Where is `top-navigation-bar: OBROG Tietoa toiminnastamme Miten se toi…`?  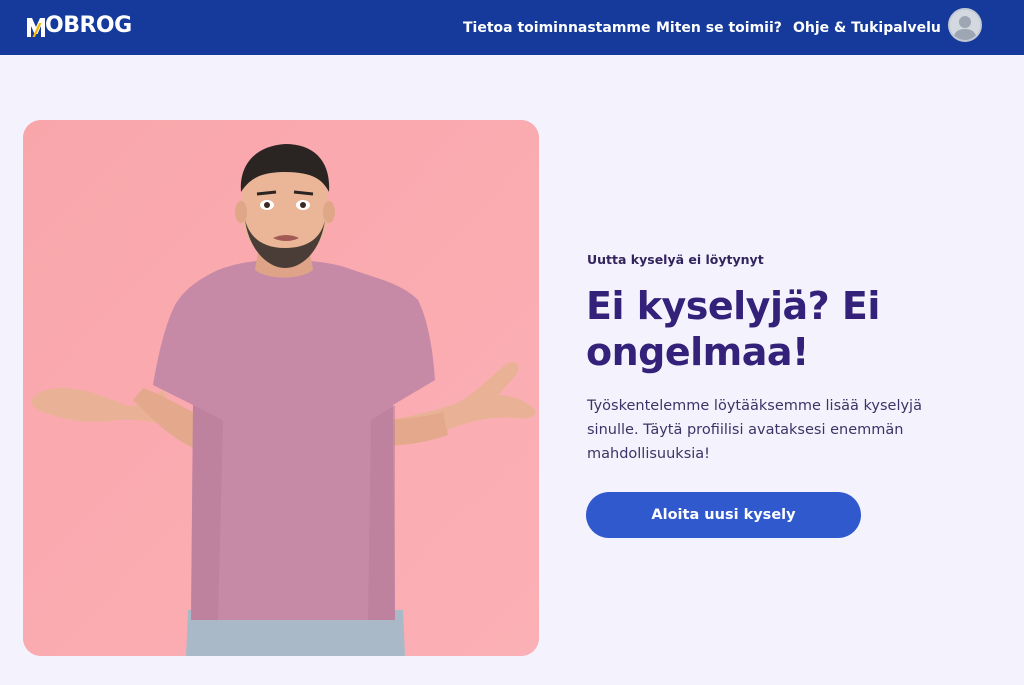 top-navigation-bar: OBROG Tietoa toiminnastamme Miten se toi… is located at coordinates (512, 27).